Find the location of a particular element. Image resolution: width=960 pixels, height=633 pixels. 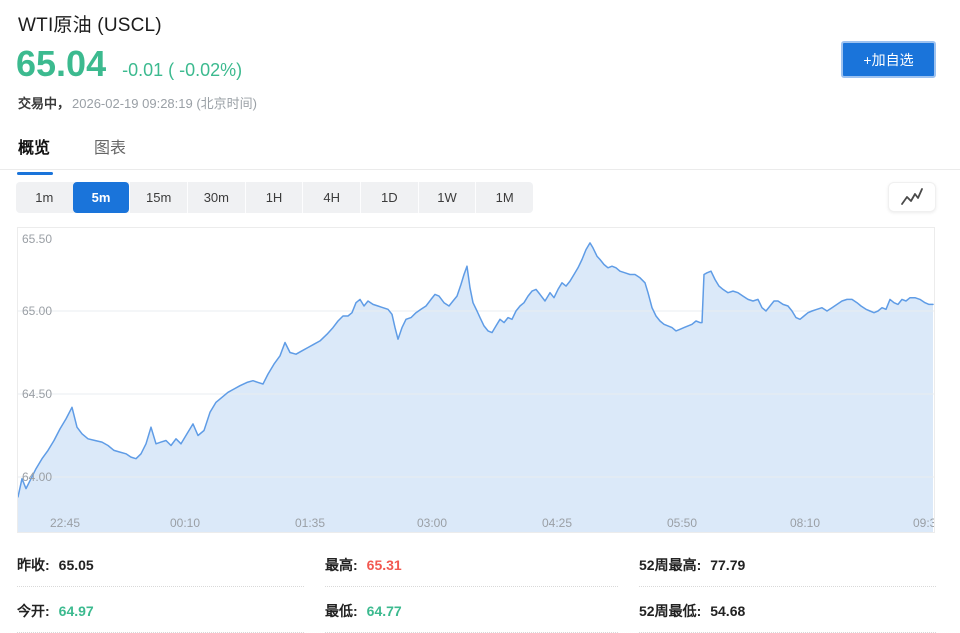

x-axis-tick-label: 04:25 is located at coordinates (557, 523).